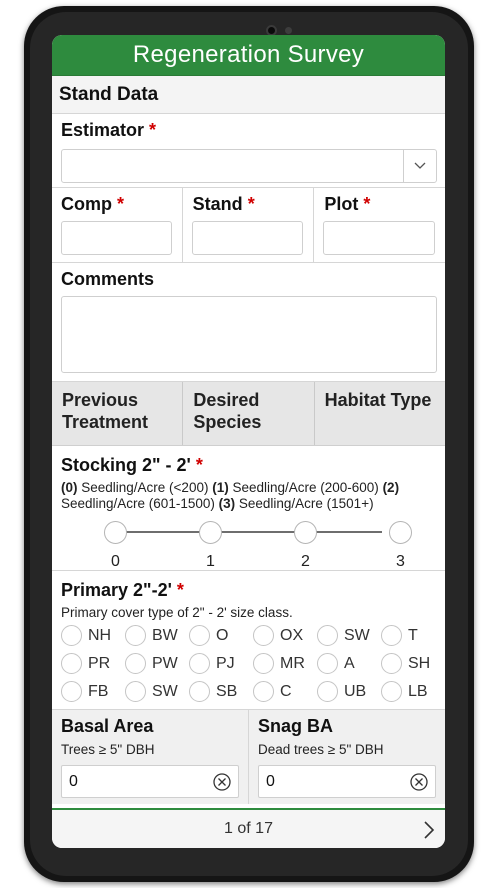  Describe the element at coordinates (347, 757) in the screenshot. I see `snag-ba-field: Snag BA Dead trees ≥ 5" DBH 0` at that location.